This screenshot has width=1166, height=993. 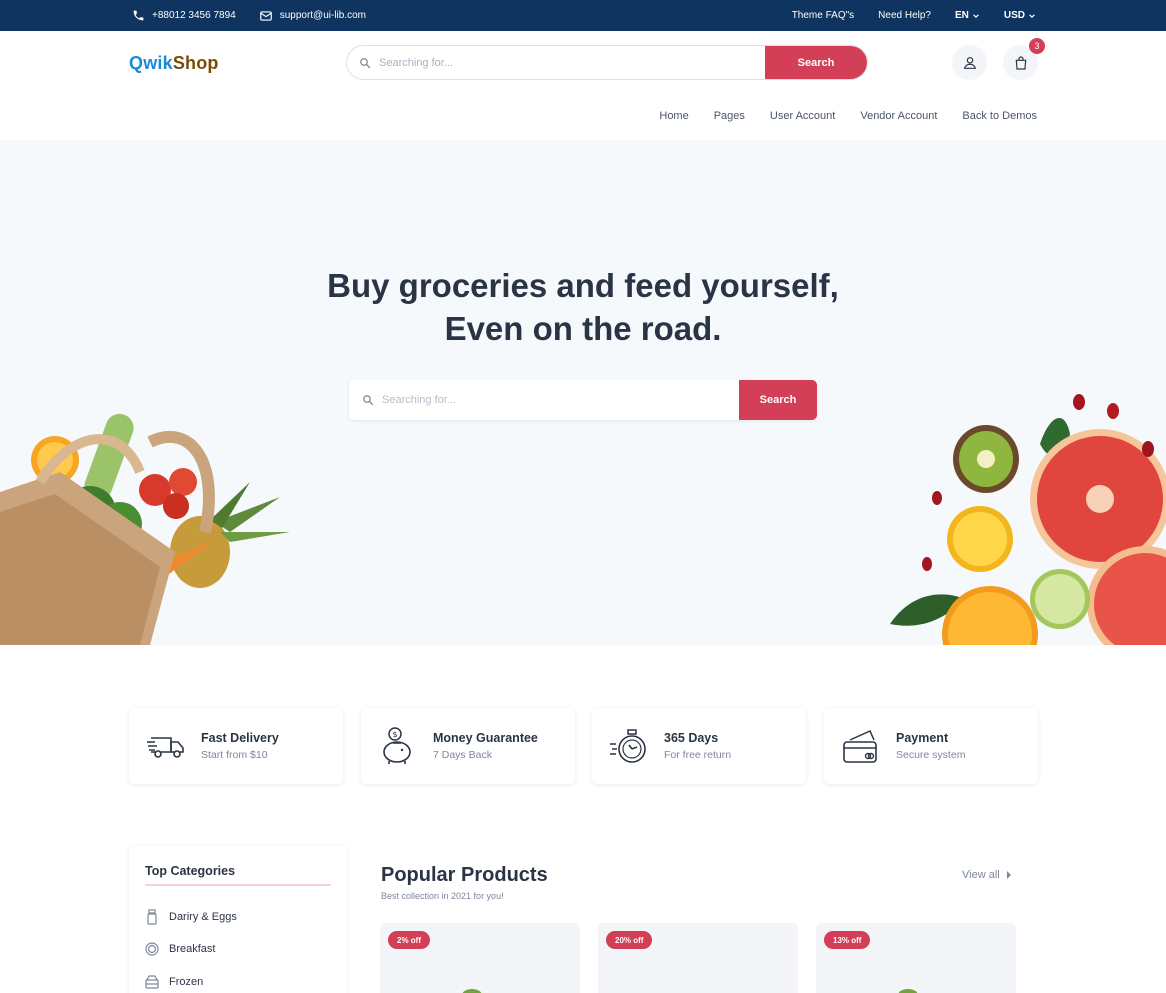 I want to click on cart-count-badge: 3, so click(x=1037, y=46).